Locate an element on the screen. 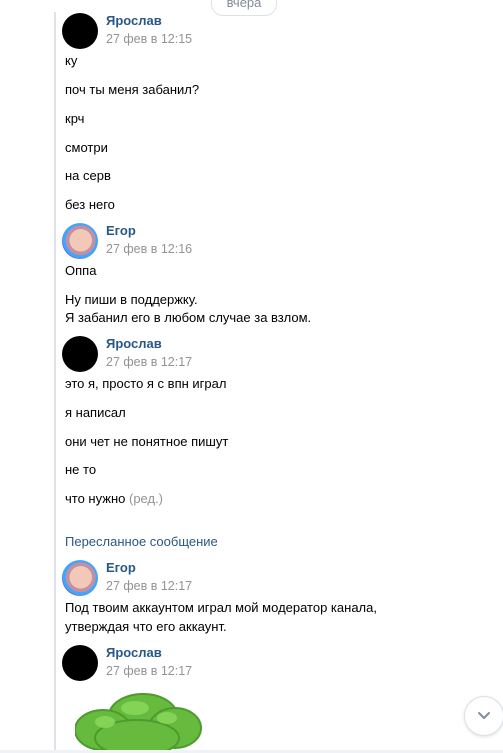 The width and height of the screenshot is (503, 753). message-text: поч ты меня забанил? is located at coordinates (132, 89).